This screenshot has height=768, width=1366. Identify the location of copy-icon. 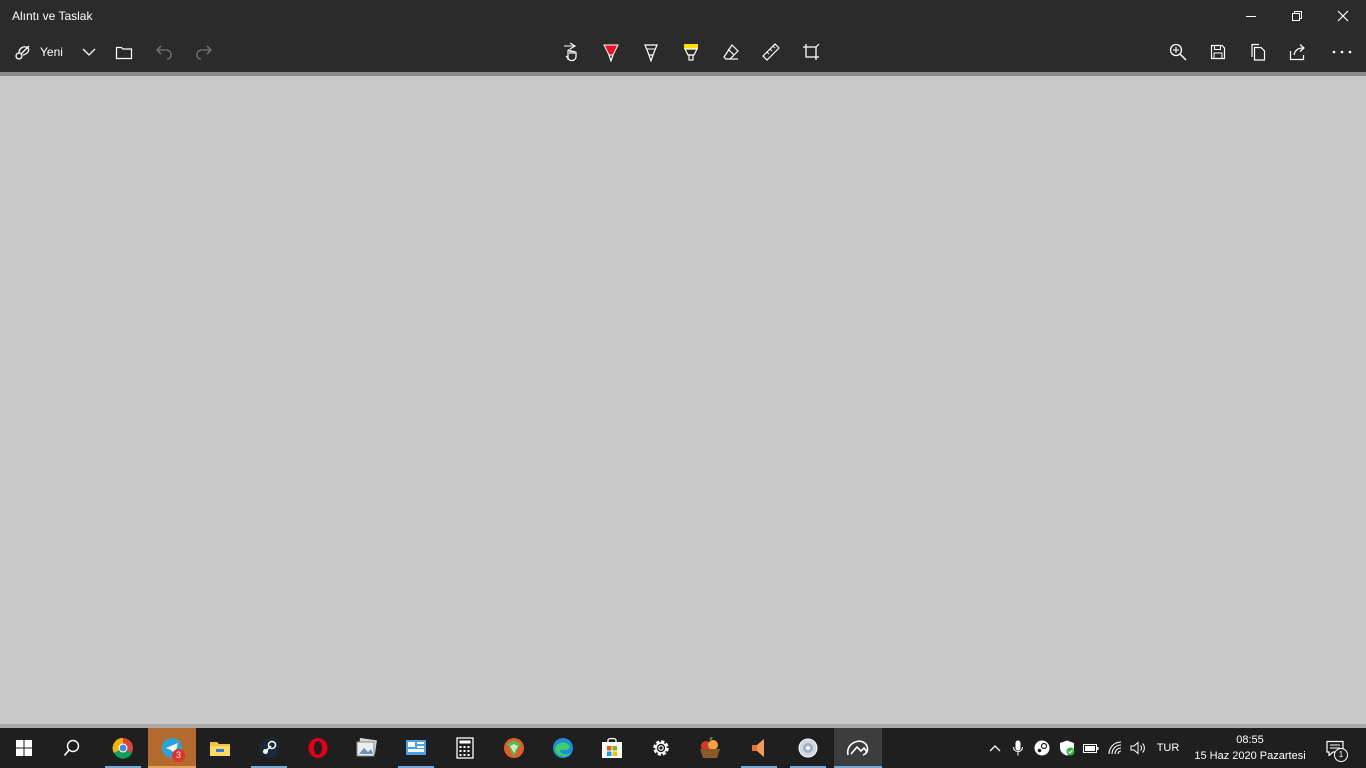
(1258, 52).